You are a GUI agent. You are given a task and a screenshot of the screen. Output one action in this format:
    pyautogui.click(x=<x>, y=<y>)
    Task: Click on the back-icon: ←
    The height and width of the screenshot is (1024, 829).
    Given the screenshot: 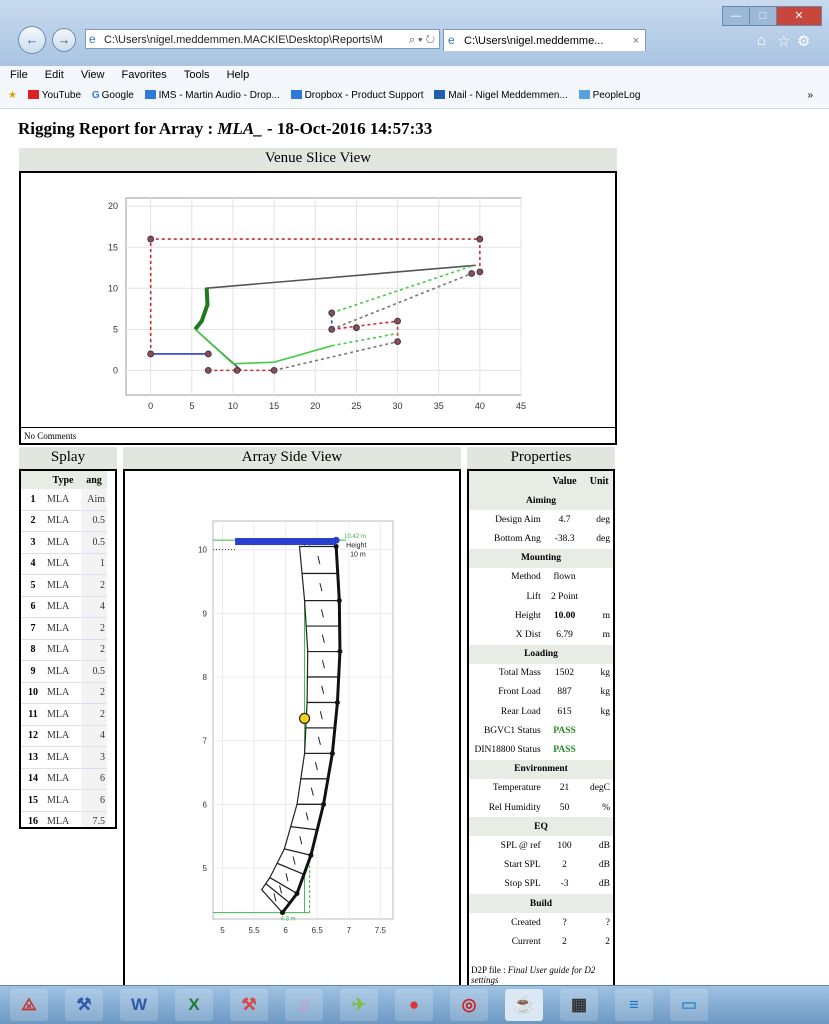 What is the action you would take?
    pyautogui.click(x=32, y=40)
    